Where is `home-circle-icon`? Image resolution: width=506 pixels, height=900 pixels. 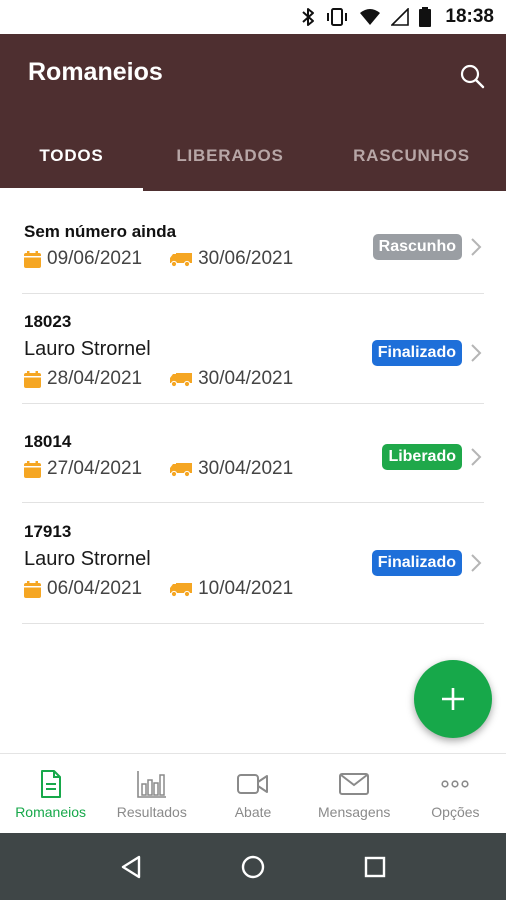
home-circle-icon is located at coordinates (253, 866).